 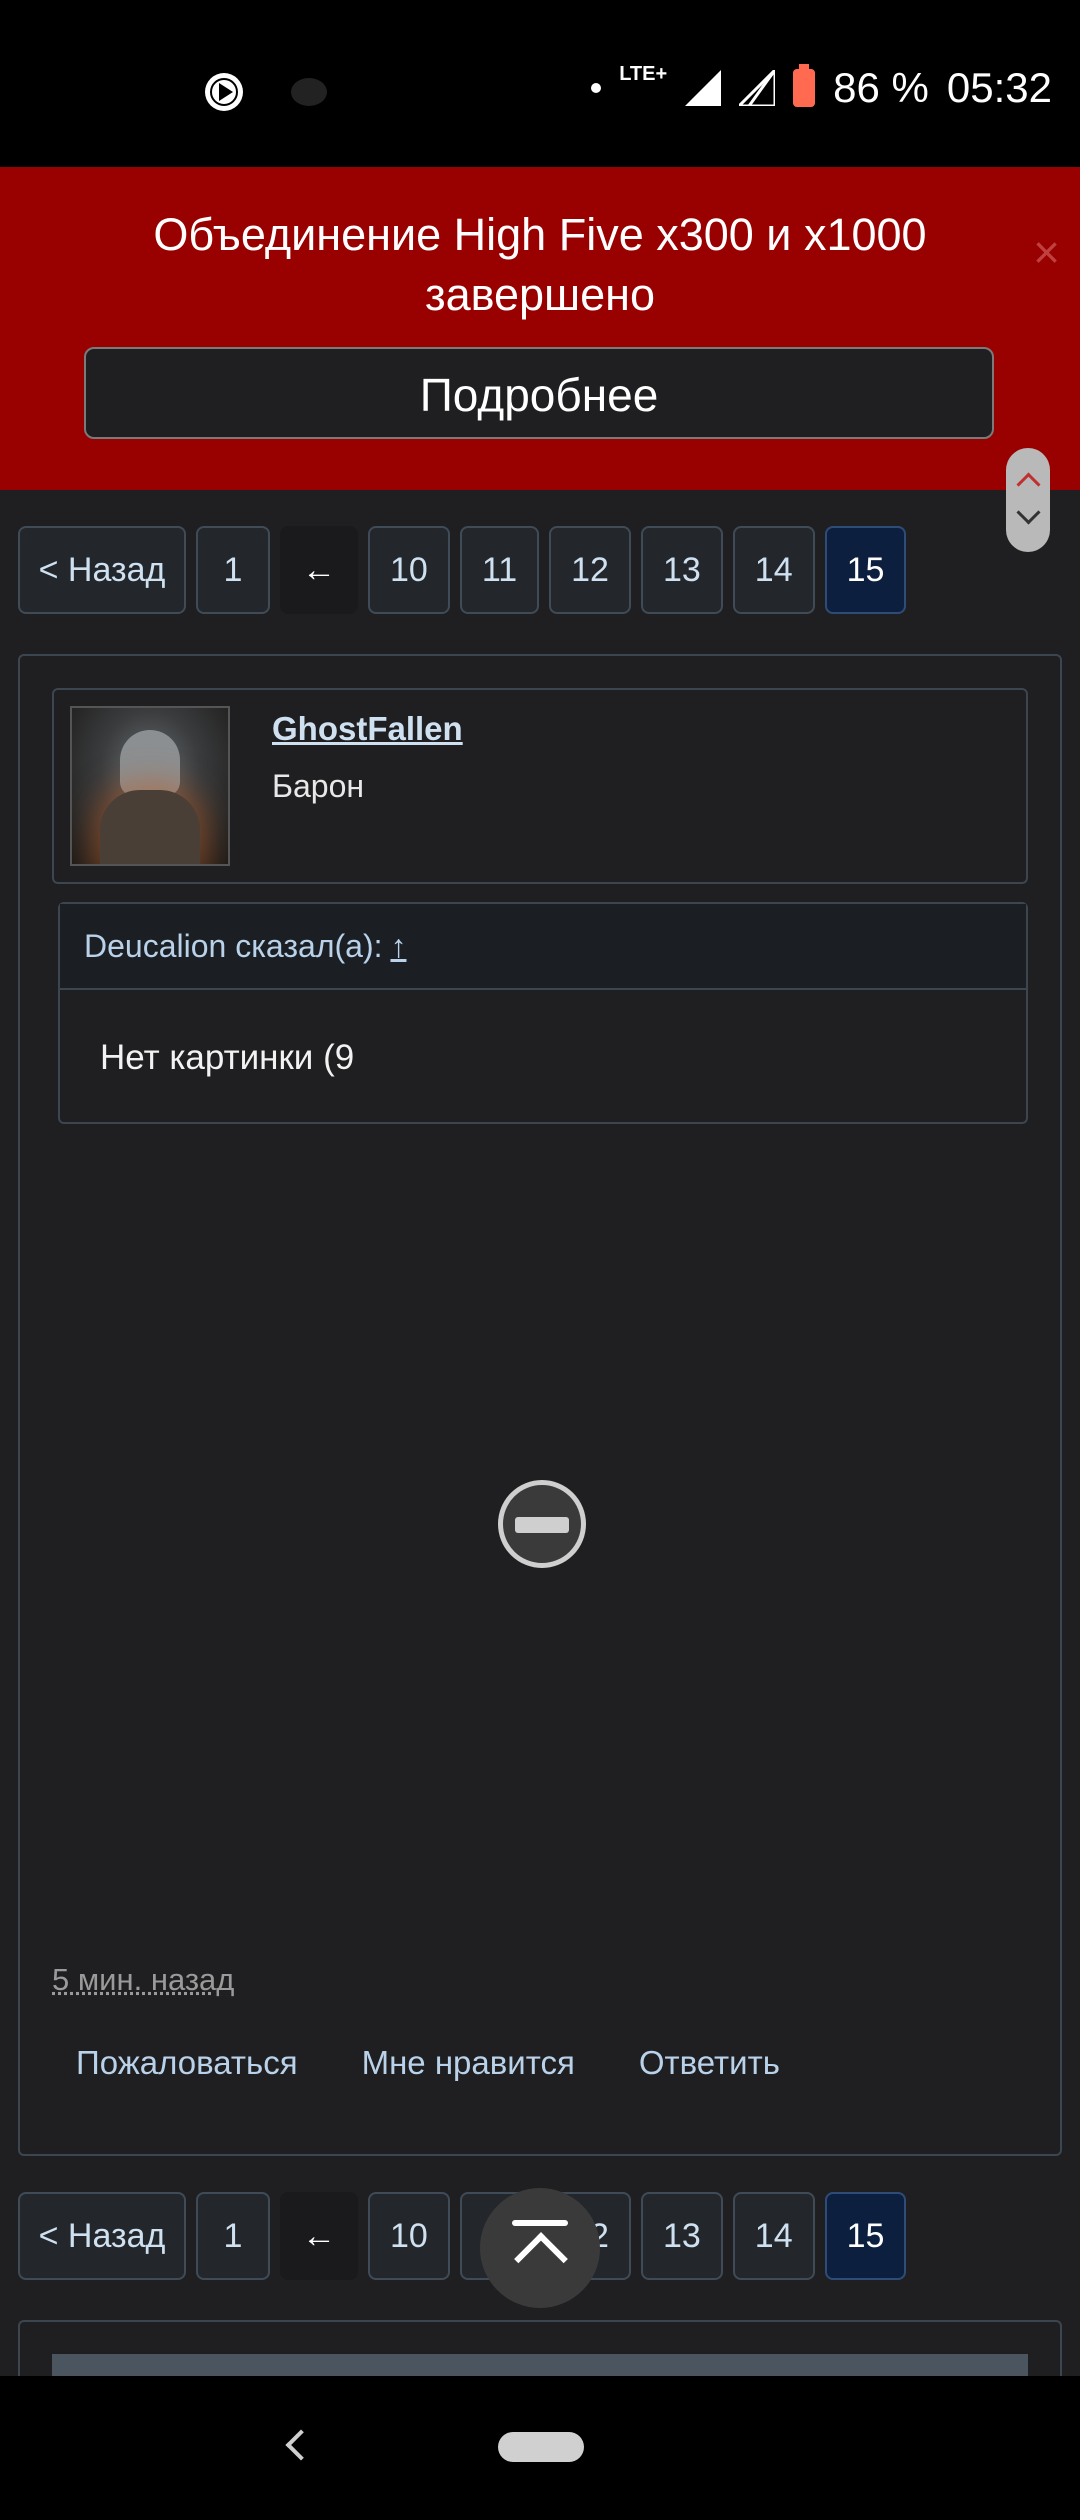 What do you see at coordinates (540, 786) in the screenshot?
I see `post-author-block: GhostFallen Барон` at bounding box center [540, 786].